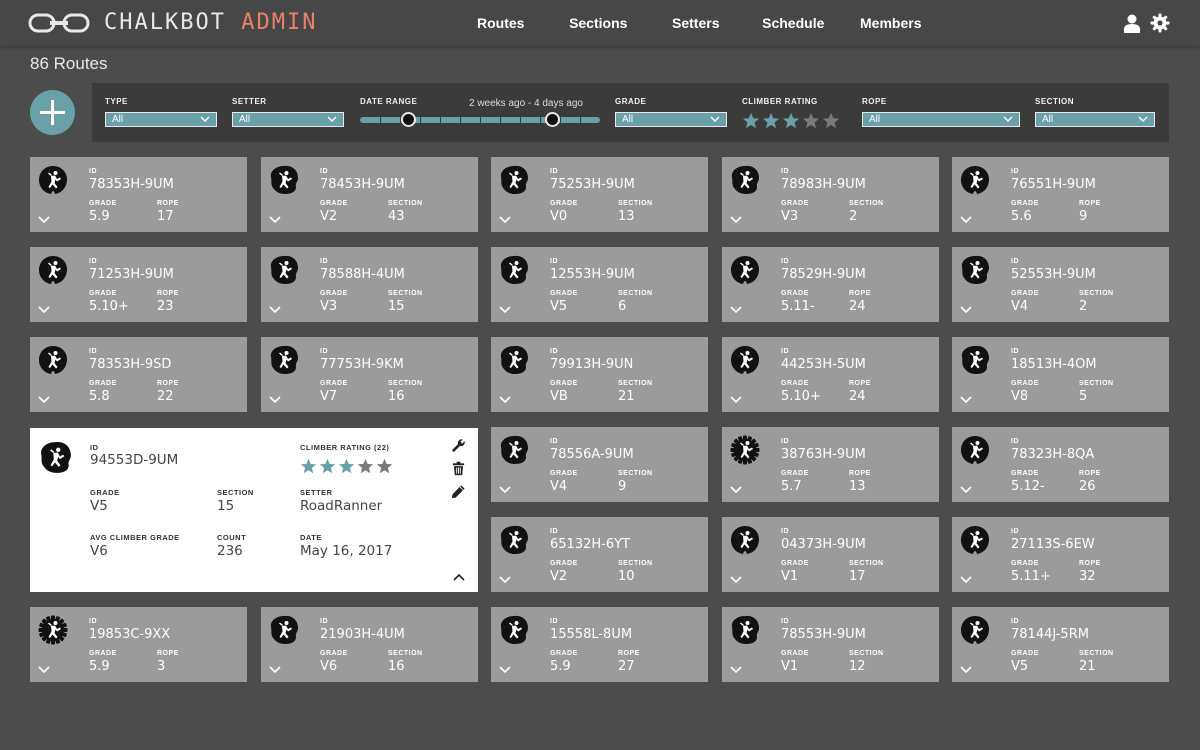 The width and height of the screenshot is (1200, 750). Describe the element at coordinates (69, 63) in the screenshot. I see `page-title: 86 Routes` at that location.